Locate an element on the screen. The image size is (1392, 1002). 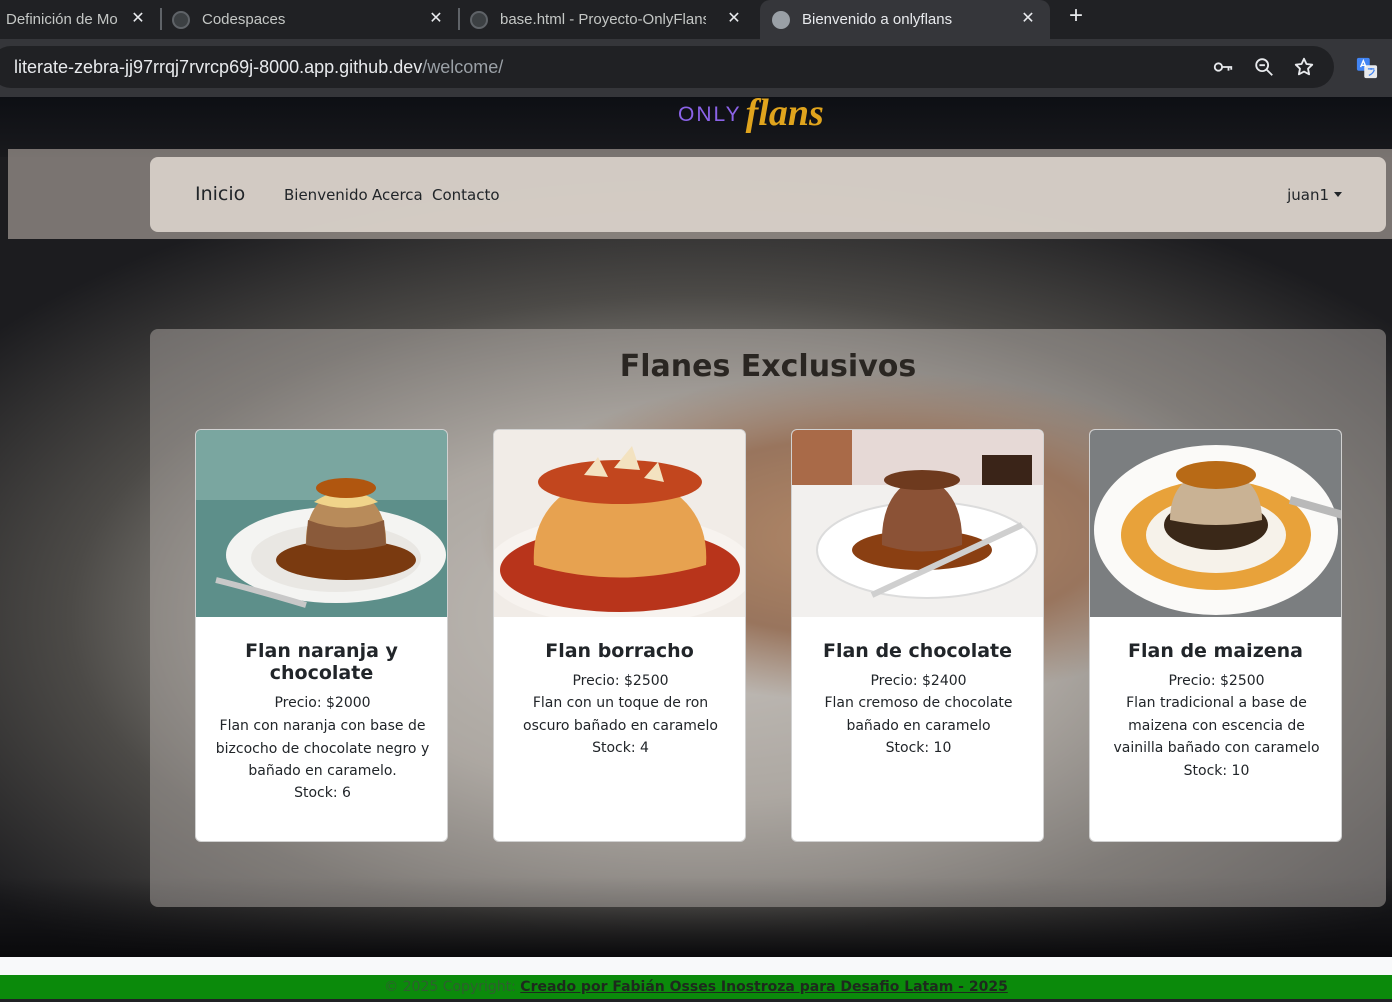
product-name: Flan naranja y chocolate is located at coordinates (321, 662).